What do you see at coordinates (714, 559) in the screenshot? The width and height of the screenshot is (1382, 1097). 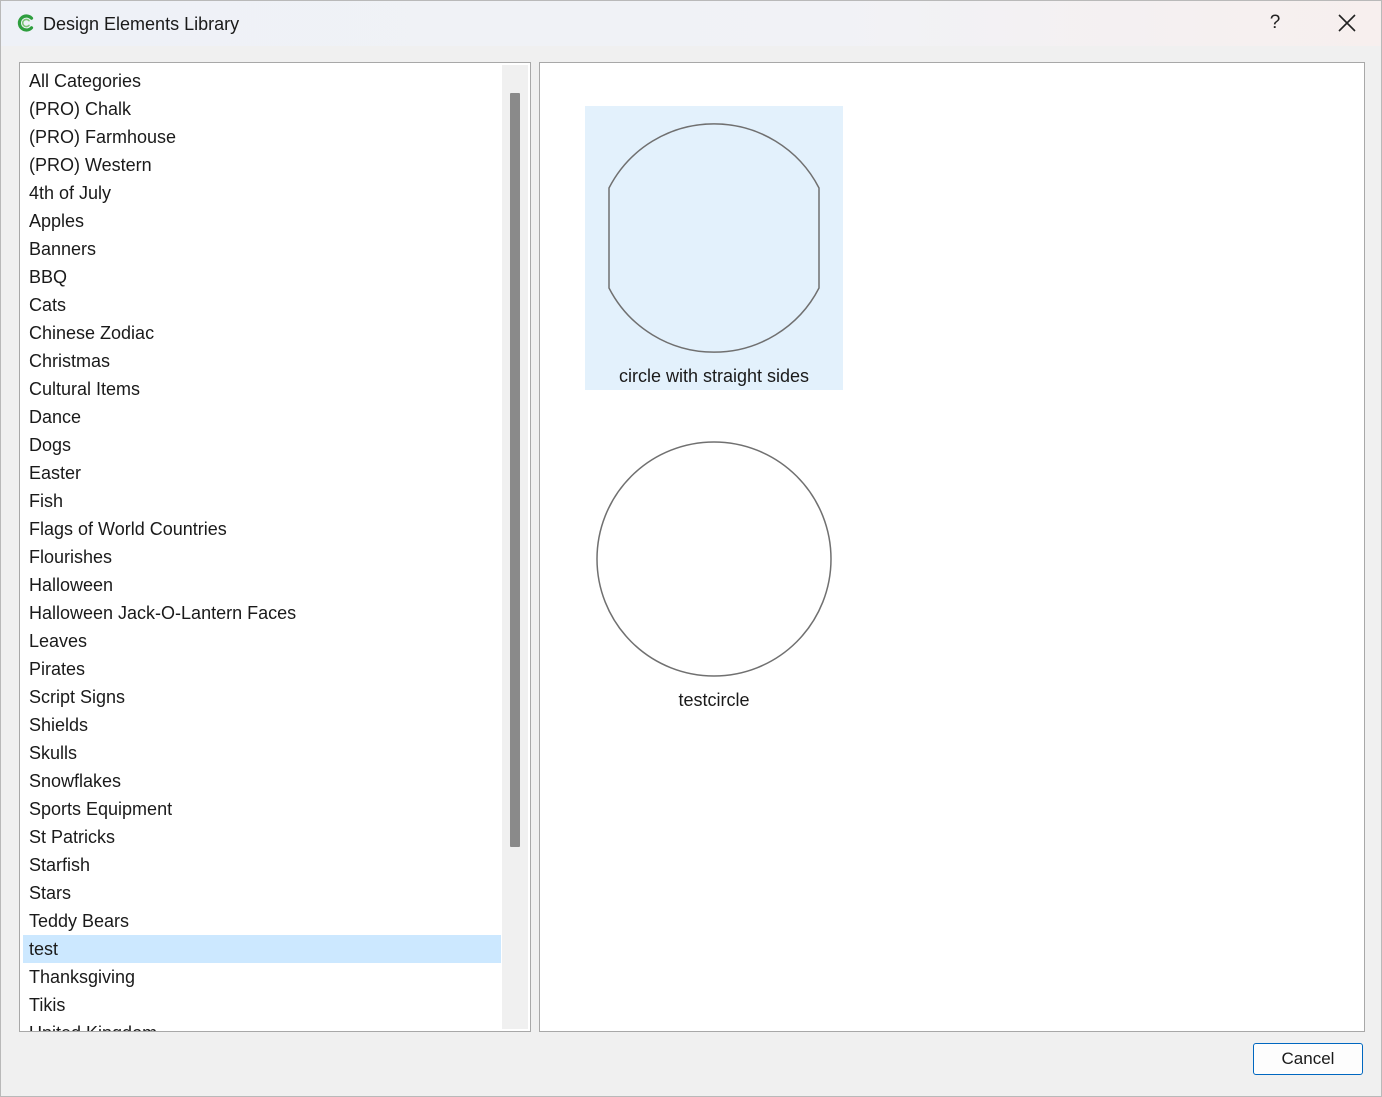 I see `circle-icon` at bounding box center [714, 559].